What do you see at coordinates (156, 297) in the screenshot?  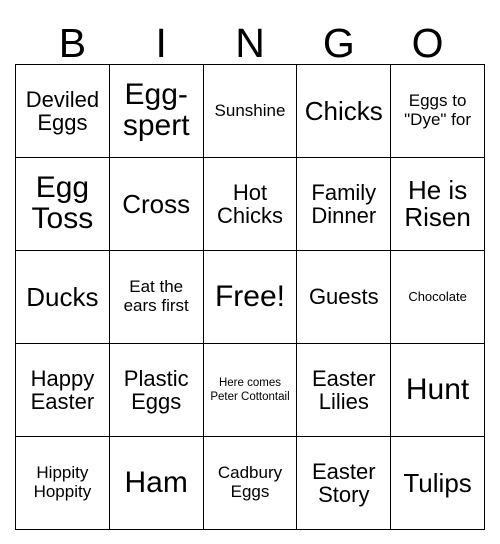 I see `bingo-cell-i3: Eat the ears first` at bounding box center [156, 297].